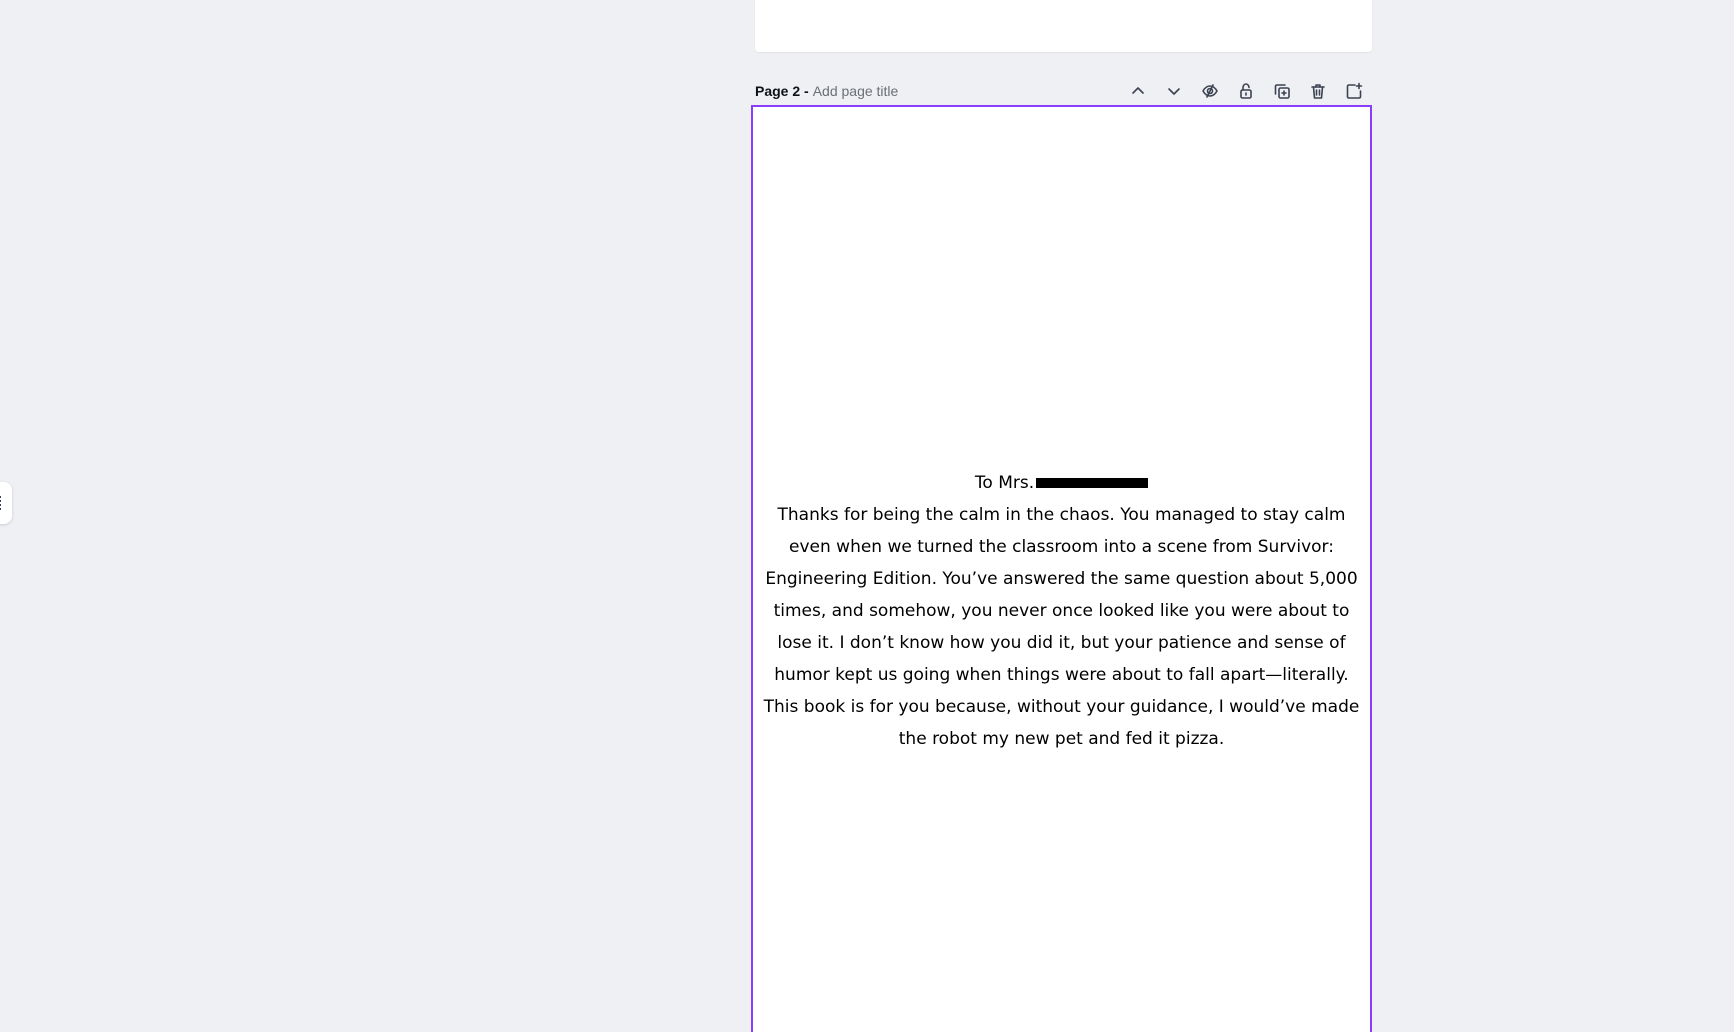 The width and height of the screenshot is (1734, 1032). I want to click on grip-icon, so click(1, 503).